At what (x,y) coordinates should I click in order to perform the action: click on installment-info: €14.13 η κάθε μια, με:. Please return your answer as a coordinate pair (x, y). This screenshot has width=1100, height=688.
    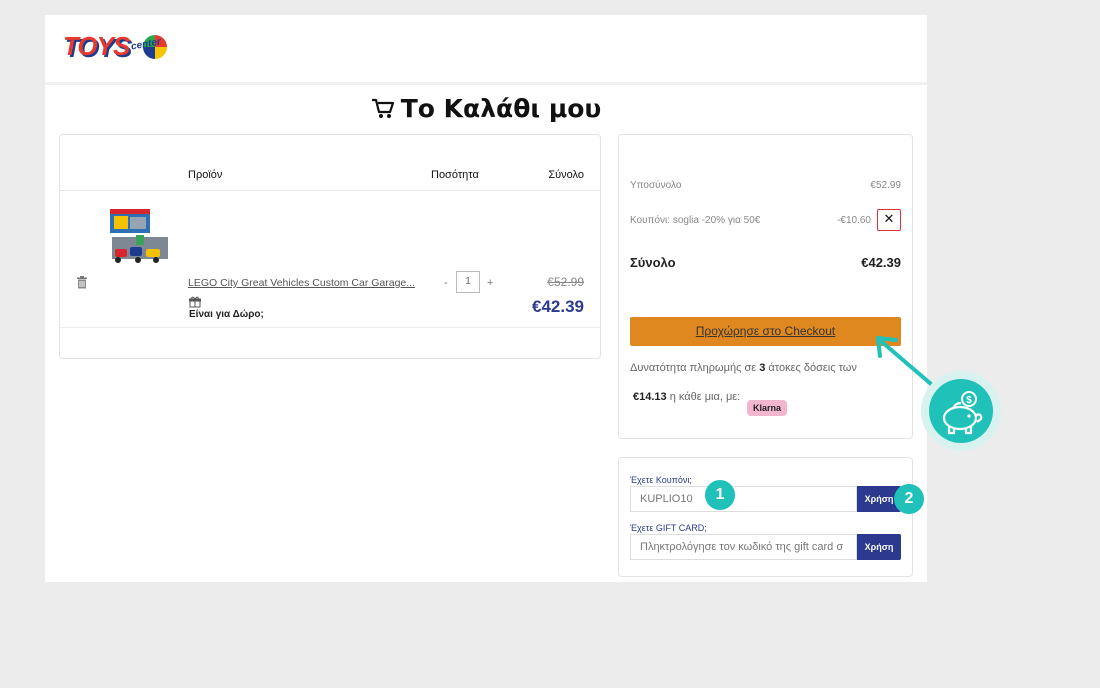
    Looking at the image, I should click on (686, 397).